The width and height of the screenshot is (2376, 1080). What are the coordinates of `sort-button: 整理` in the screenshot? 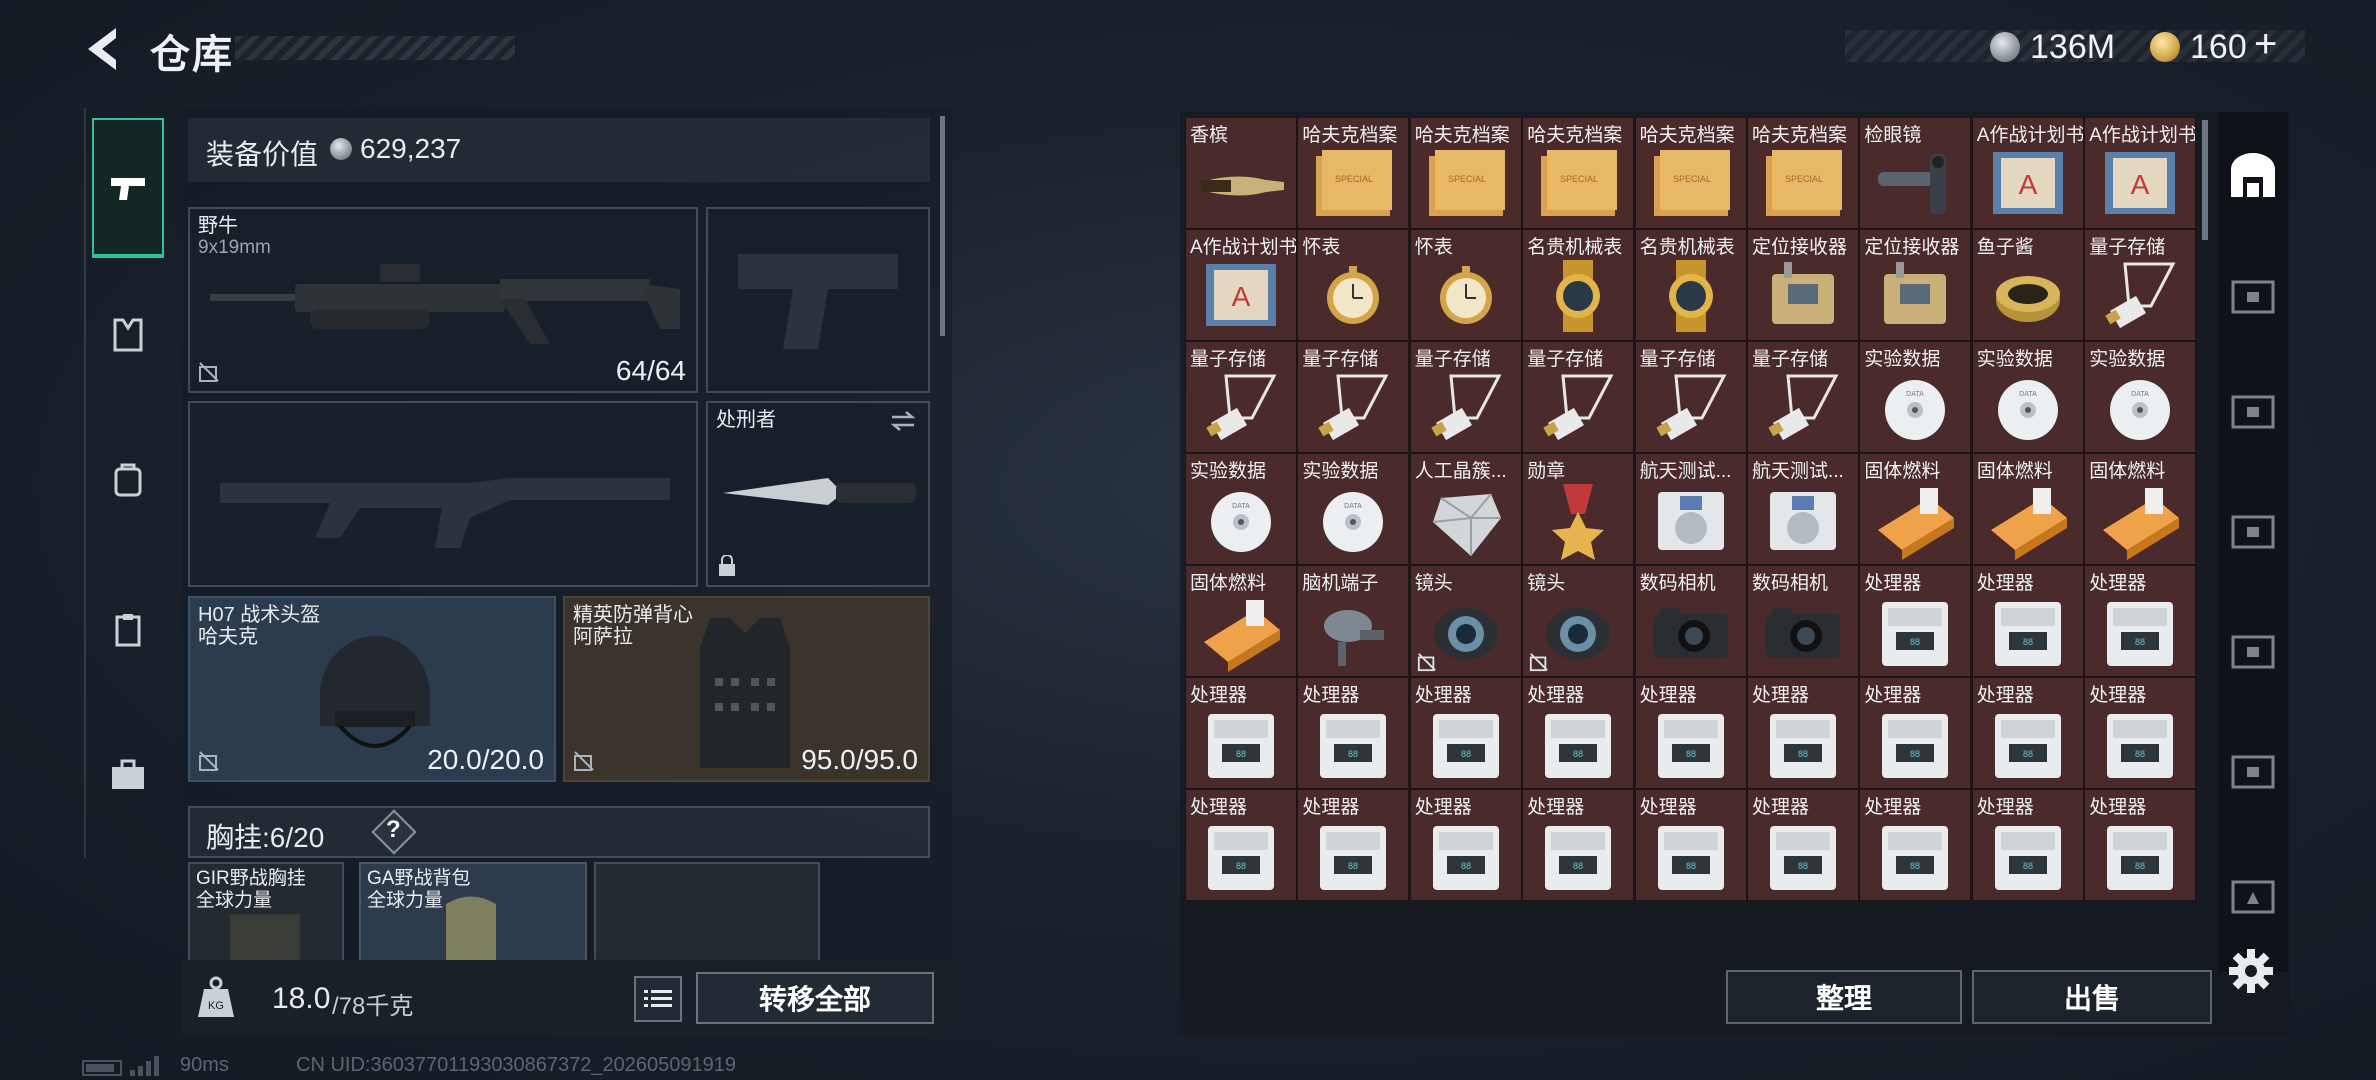 It's located at (1844, 997).